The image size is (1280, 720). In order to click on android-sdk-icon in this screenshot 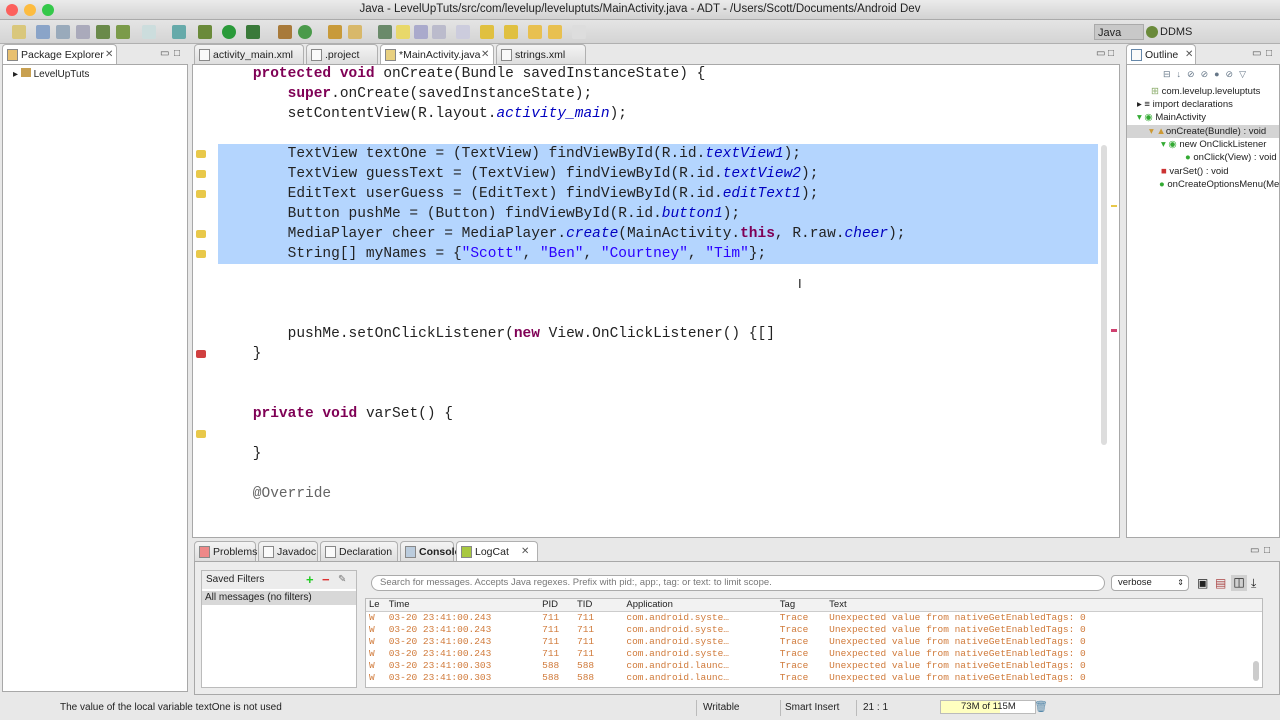, I will do `click(103, 32)`.